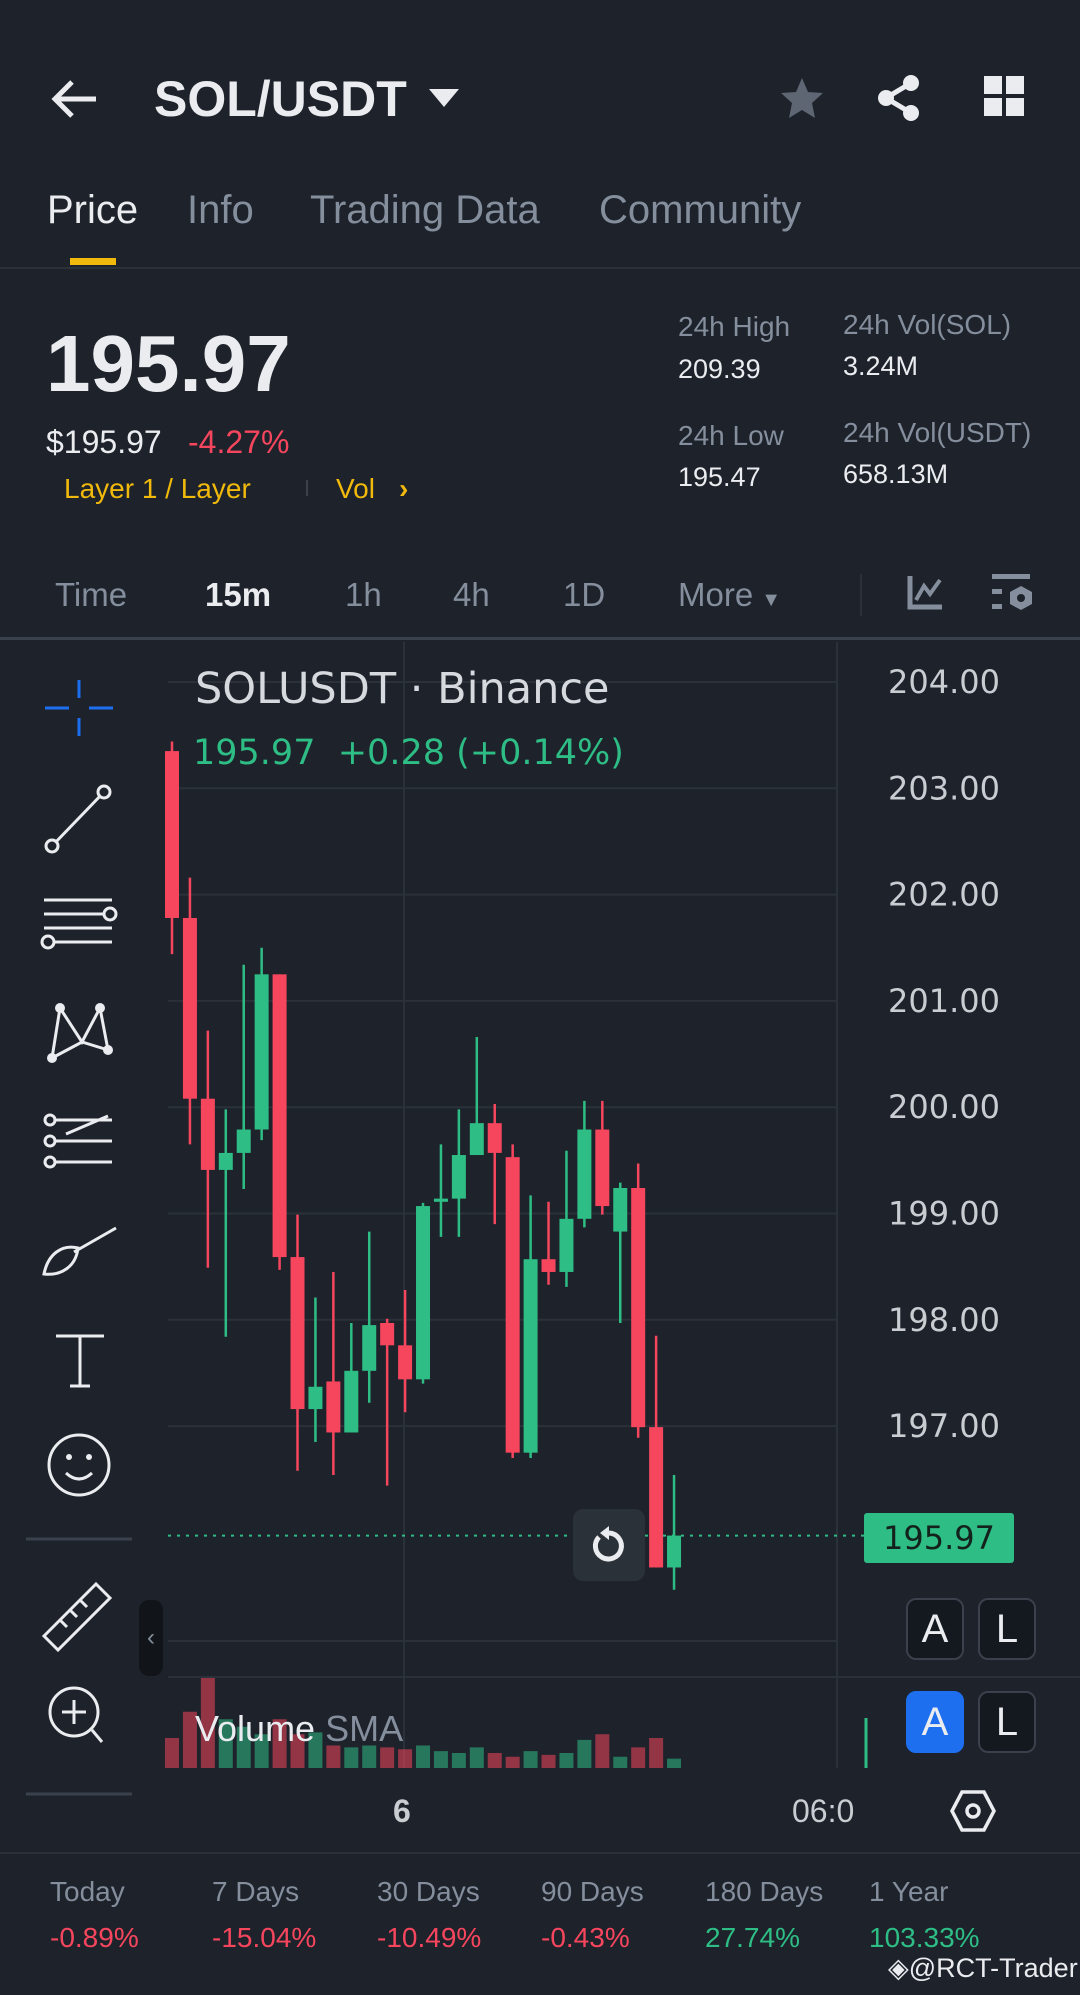 The width and height of the screenshot is (1080, 1995). I want to click on volume-auto-scale-button: A, so click(935, 1722).